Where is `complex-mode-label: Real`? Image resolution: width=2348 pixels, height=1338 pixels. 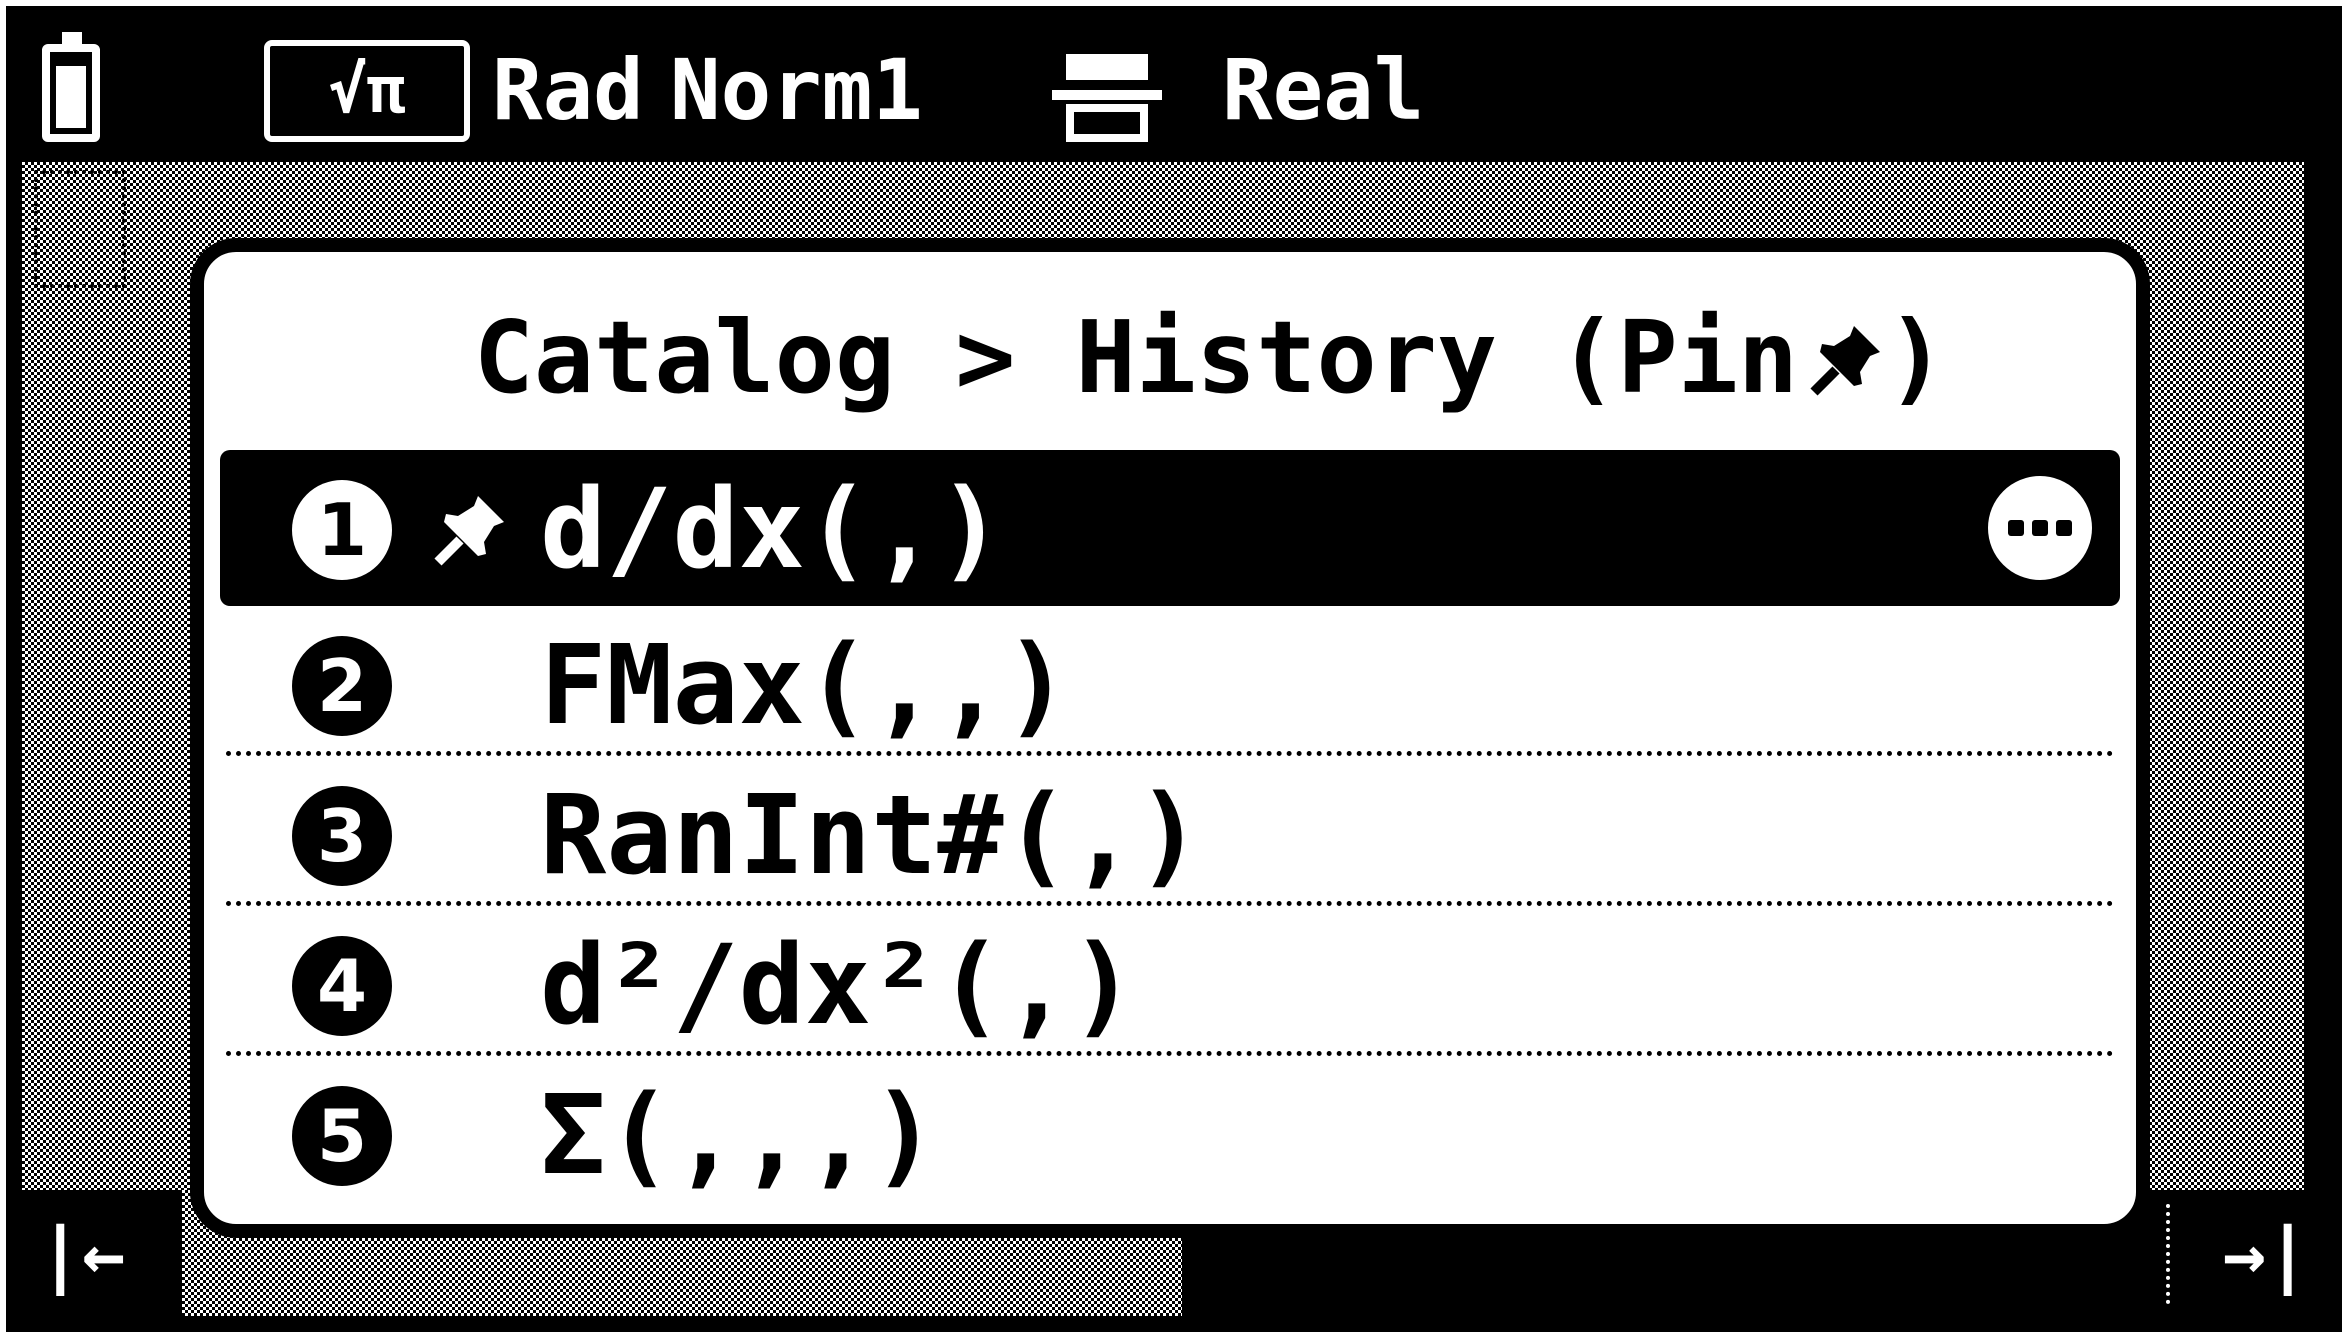
complex-mode-label: Real is located at coordinates (1323, 90).